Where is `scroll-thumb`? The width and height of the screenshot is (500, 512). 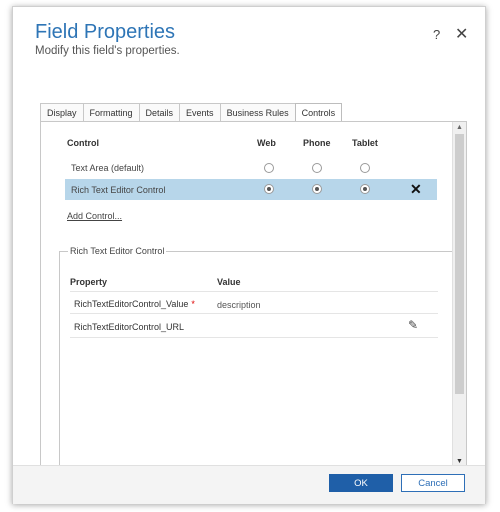
scroll-thumb is located at coordinates (459, 264).